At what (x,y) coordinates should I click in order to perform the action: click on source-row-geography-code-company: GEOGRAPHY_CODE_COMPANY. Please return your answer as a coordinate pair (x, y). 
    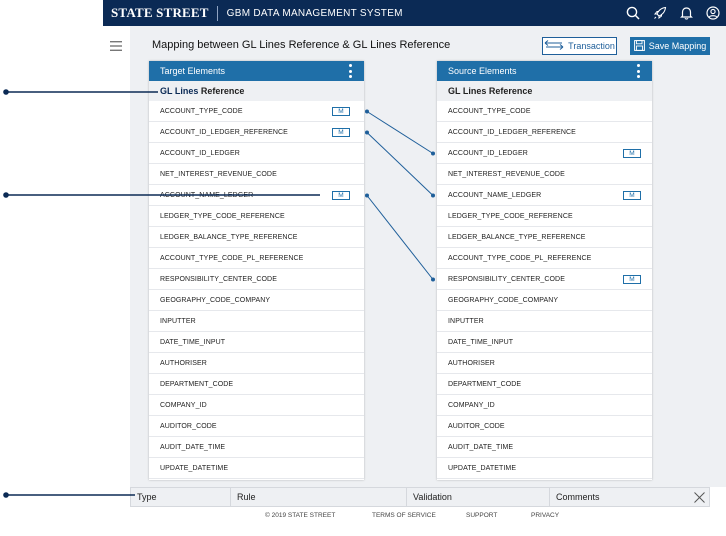
    Looking at the image, I should click on (544, 300).